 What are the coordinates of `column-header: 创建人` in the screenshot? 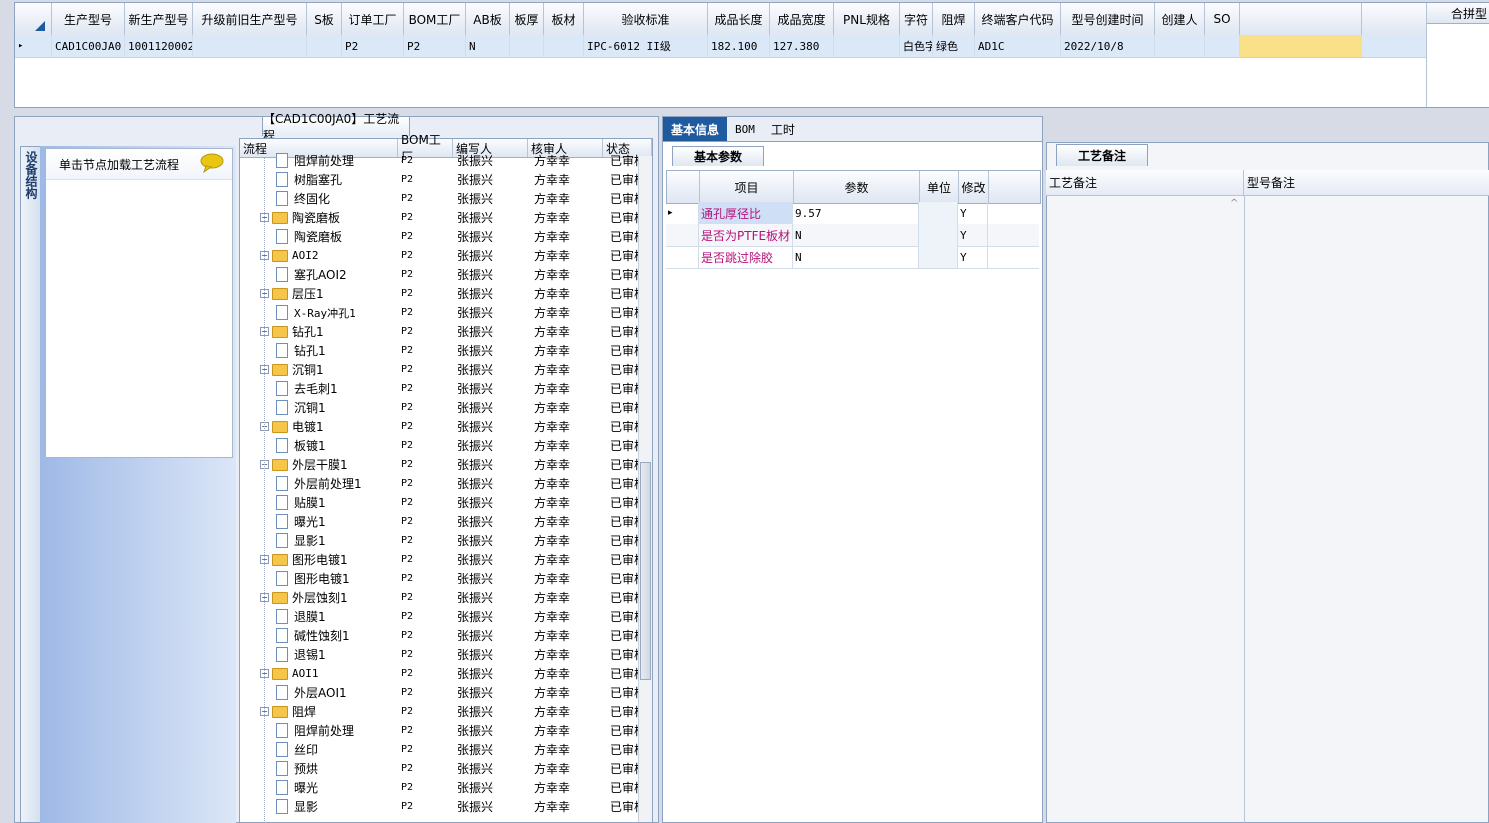 It's located at (1180, 19).